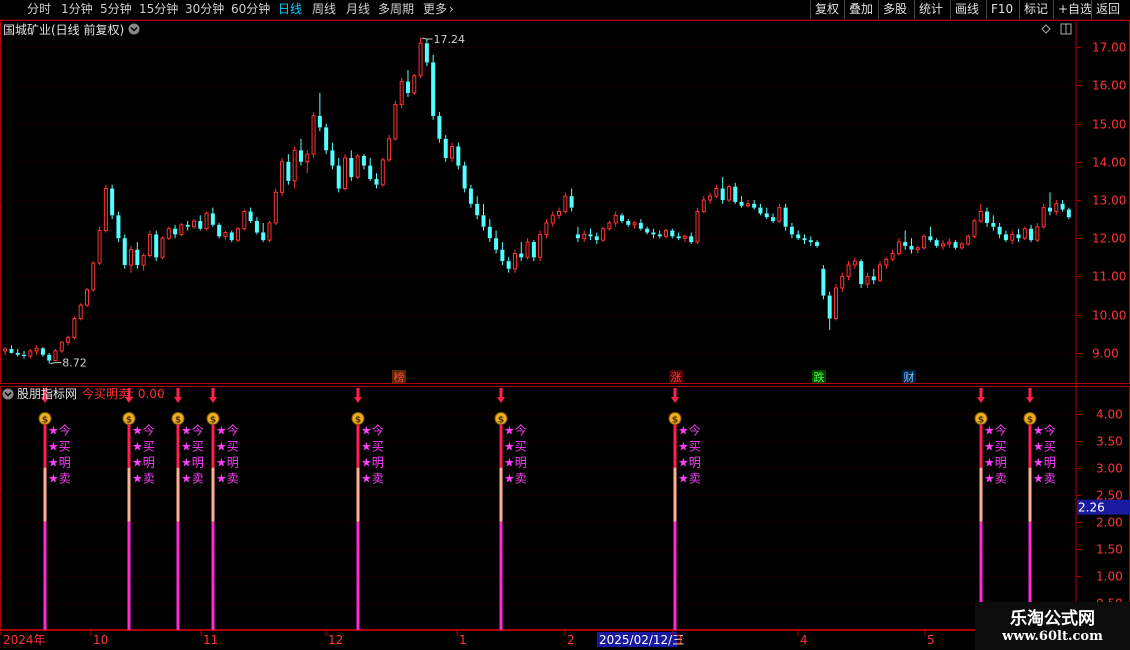 The image size is (1130, 650). What do you see at coordinates (396, 9) in the screenshot?
I see `period-tab-9: 多周期` at bounding box center [396, 9].